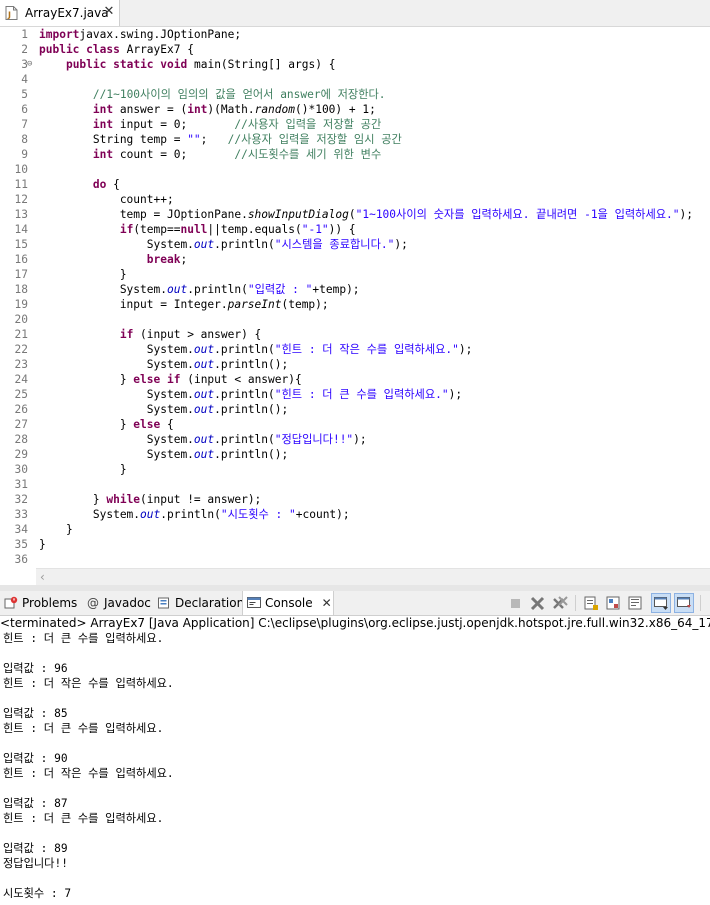 The image size is (710, 905). Describe the element at coordinates (355, 184) in the screenshot. I see `code-line: 11 do {` at that location.